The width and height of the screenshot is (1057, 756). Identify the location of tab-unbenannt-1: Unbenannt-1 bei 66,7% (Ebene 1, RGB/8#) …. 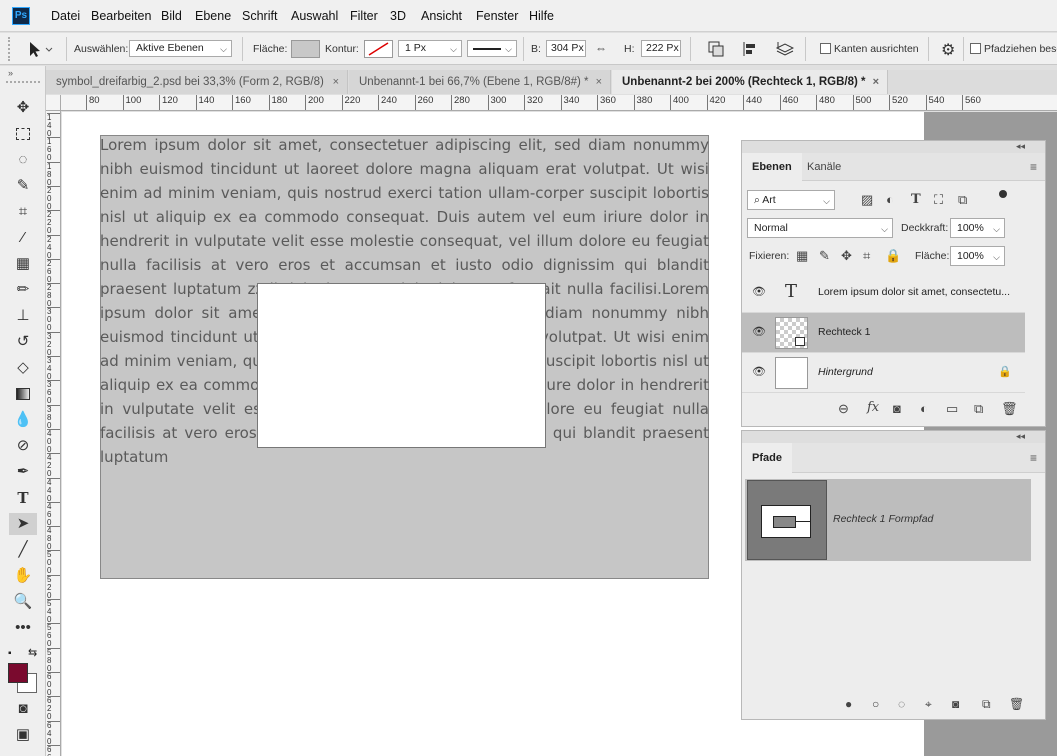
(480, 82).